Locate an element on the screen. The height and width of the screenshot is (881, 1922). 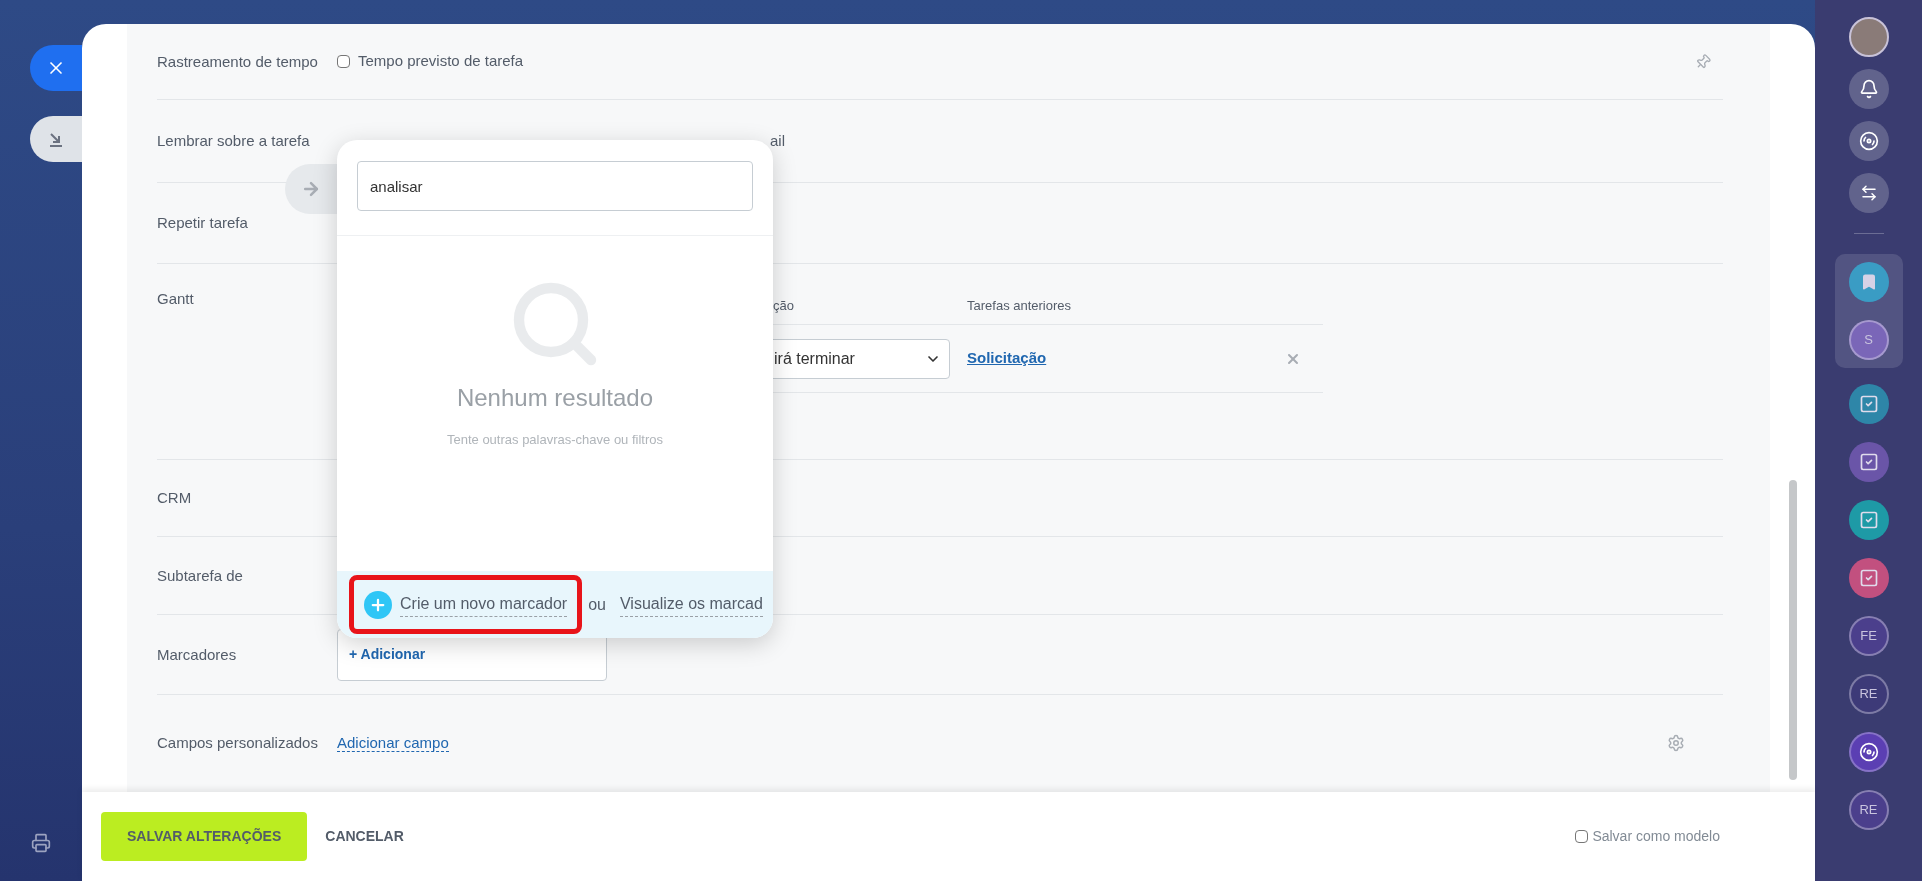
chat-button is located at coordinates (1868, 193).